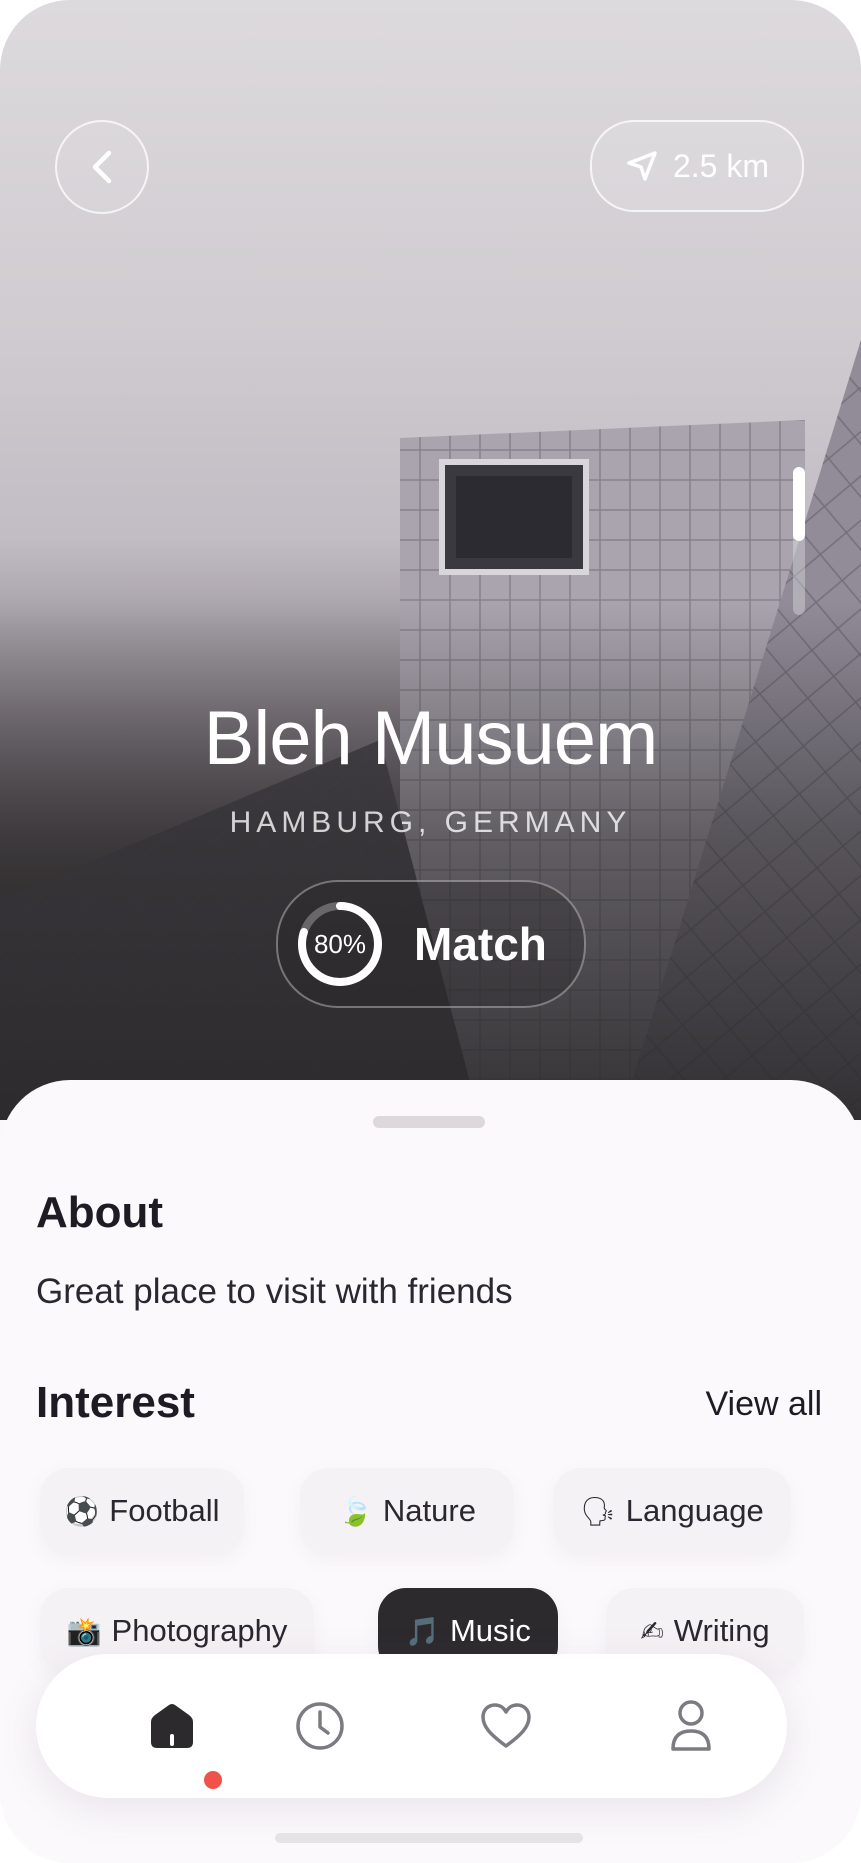  I want to click on writing-hand-icon: ✍, so click(652, 1631).